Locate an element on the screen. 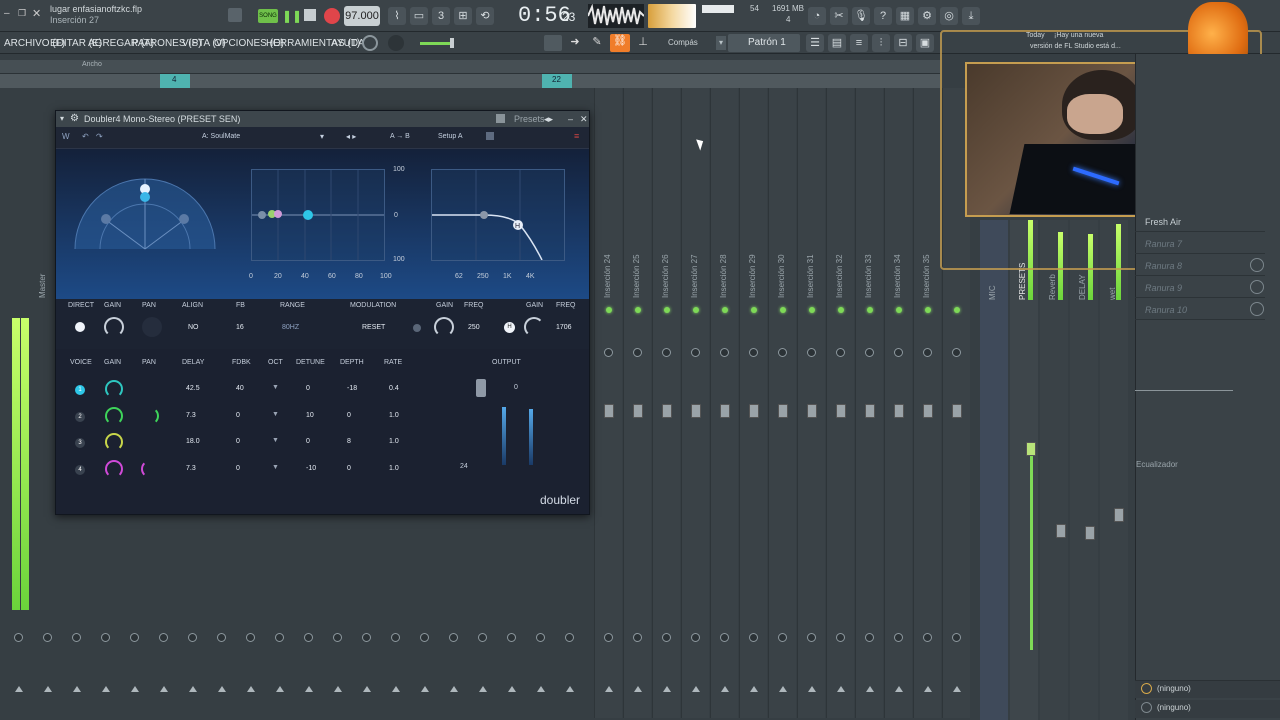 The image size is (1280, 720). ab-compare-button: A → B is located at coordinates (400, 136).